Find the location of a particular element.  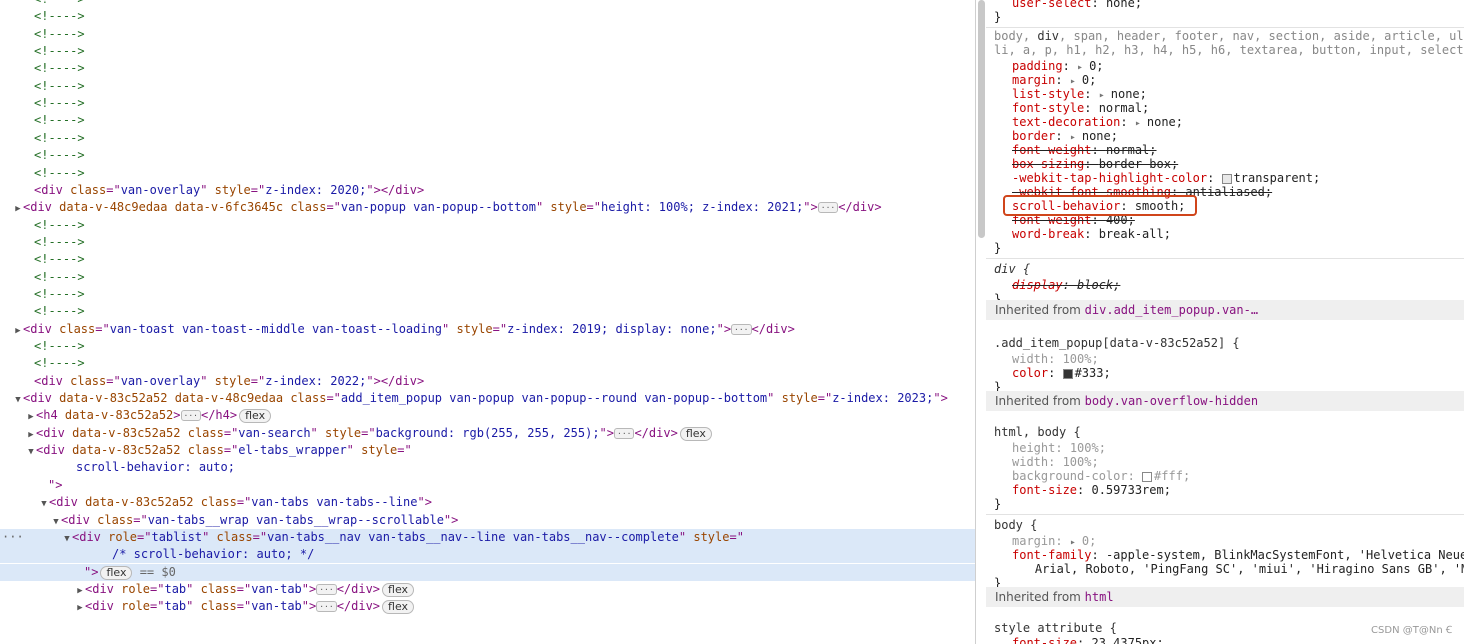

property-name: word-break is located at coordinates (1048, 234).